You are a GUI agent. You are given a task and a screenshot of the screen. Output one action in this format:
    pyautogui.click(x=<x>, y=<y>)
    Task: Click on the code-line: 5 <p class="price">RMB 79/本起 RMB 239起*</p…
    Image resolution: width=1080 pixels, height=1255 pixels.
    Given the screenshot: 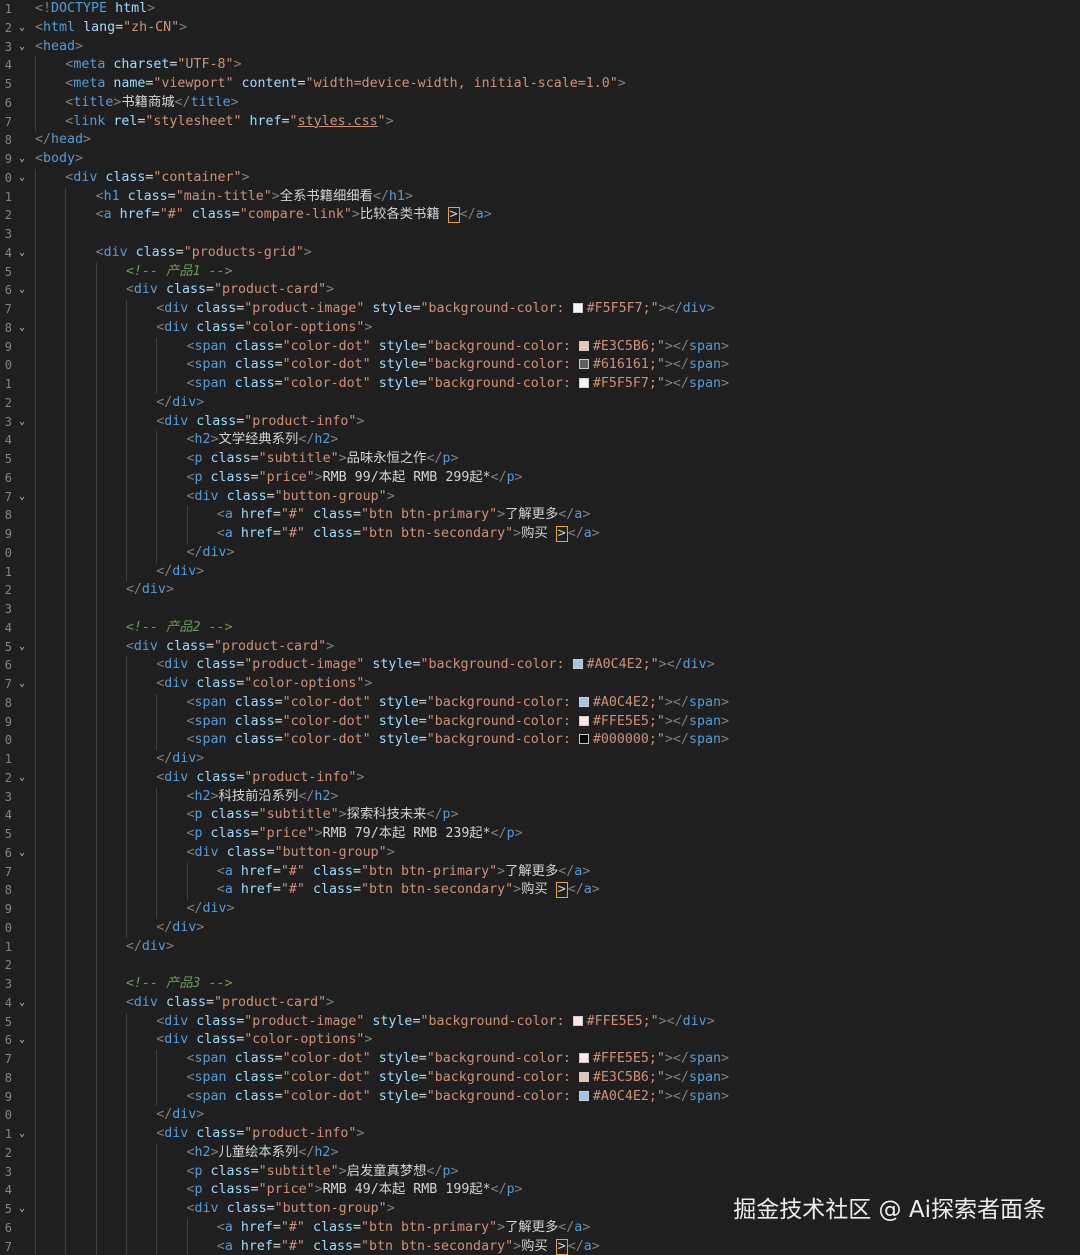 What is the action you would take?
    pyautogui.click(x=540, y=834)
    